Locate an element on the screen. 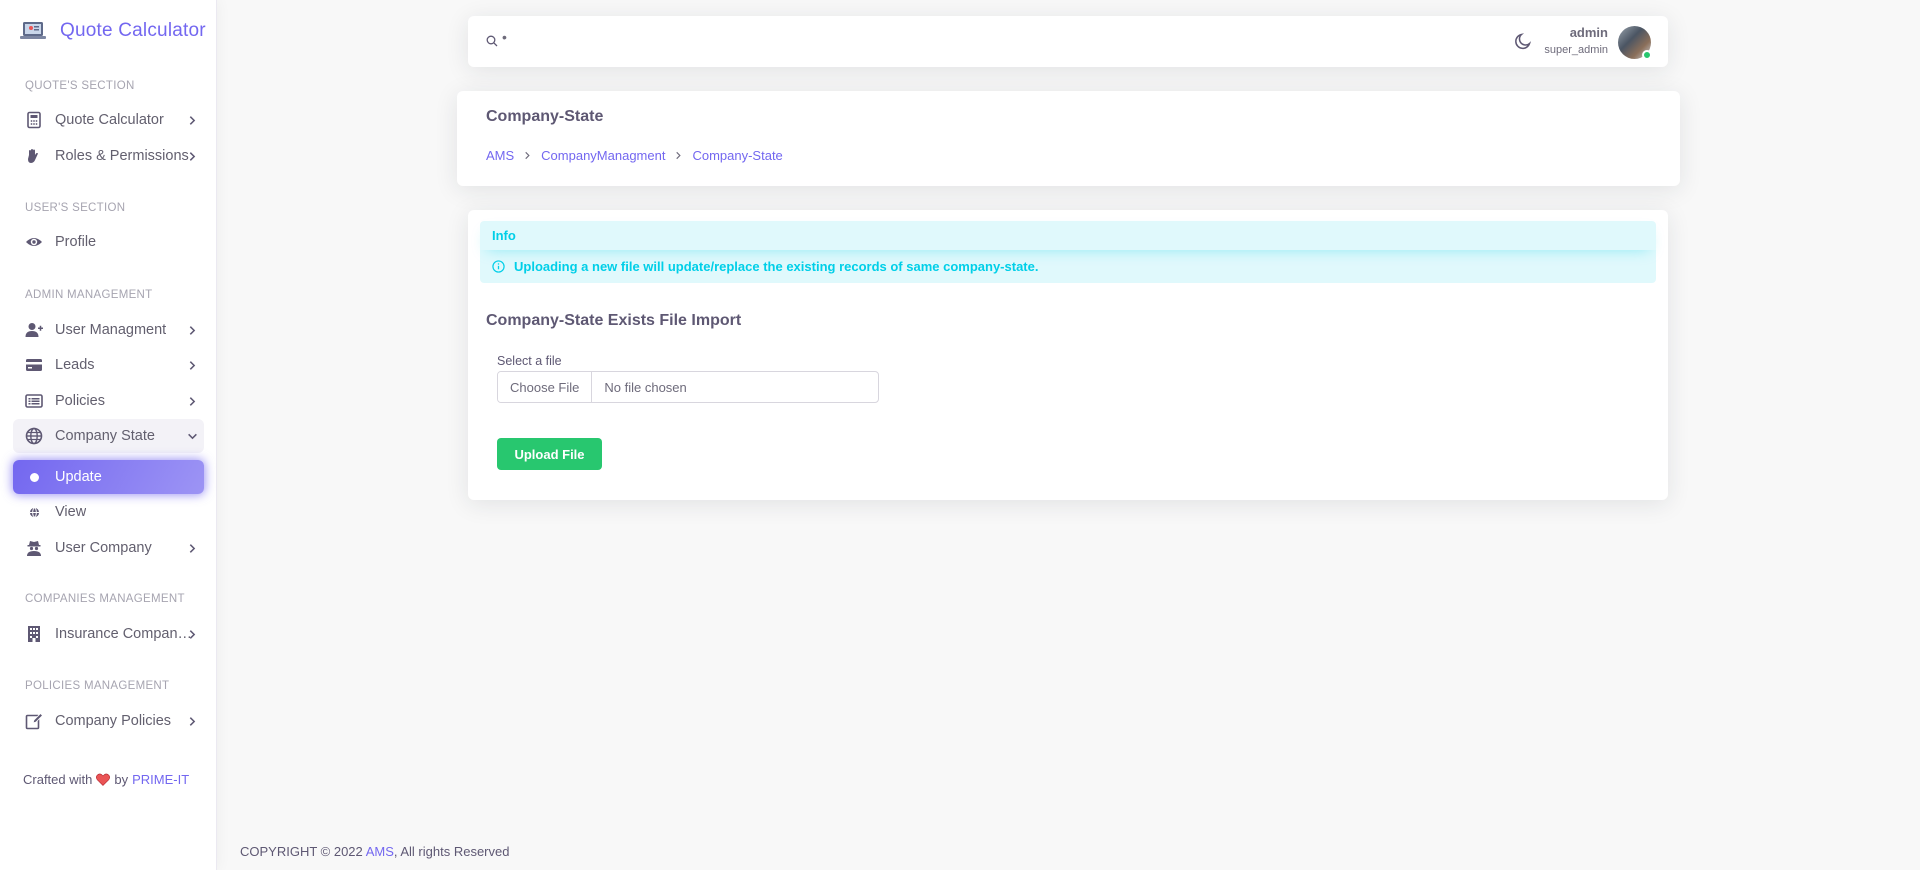 This screenshot has height=870, width=1920. file-input: Choose File No file chosen is located at coordinates (688, 387).